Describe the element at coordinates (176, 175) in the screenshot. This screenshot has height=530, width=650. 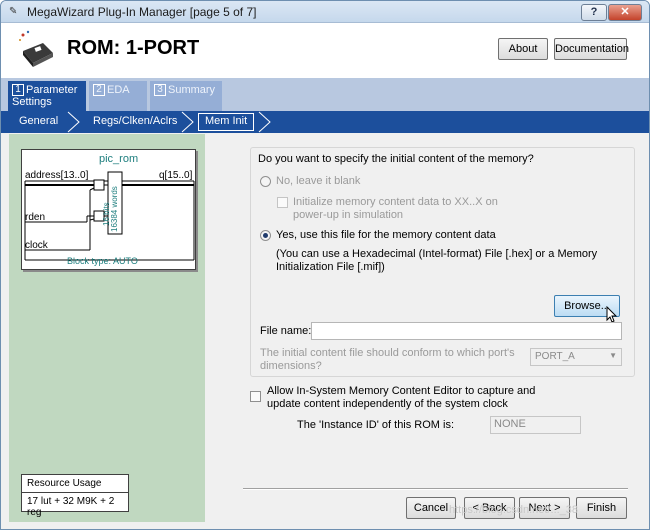
I see `port-q-label: q[15..0]` at that location.